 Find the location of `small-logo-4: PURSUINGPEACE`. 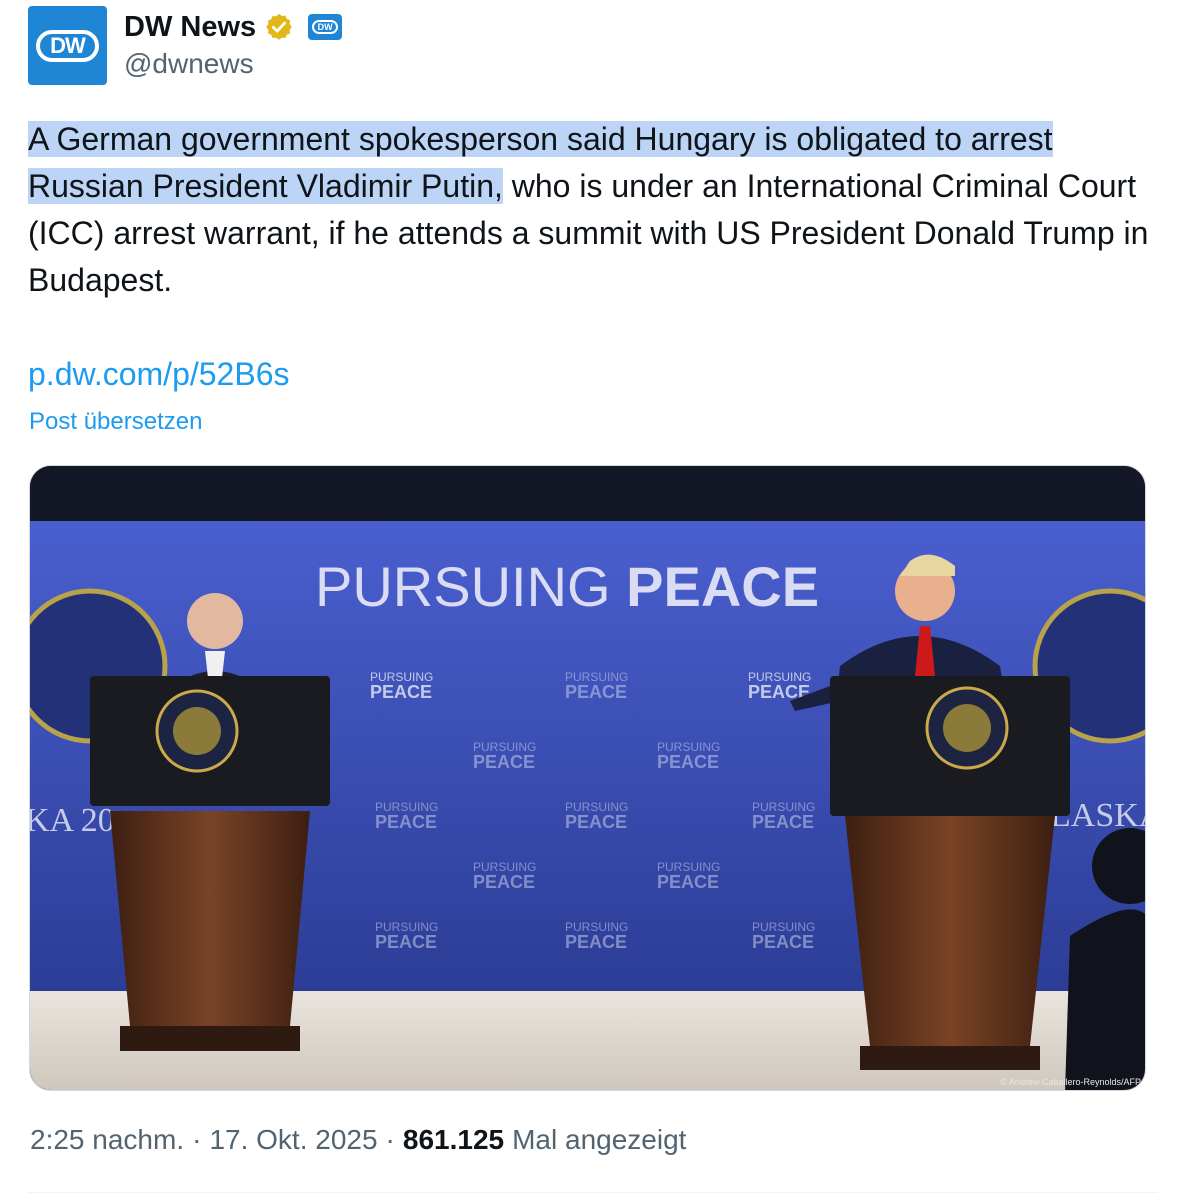

small-logo-4: PURSUINGPEACE is located at coordinates (504, 756).